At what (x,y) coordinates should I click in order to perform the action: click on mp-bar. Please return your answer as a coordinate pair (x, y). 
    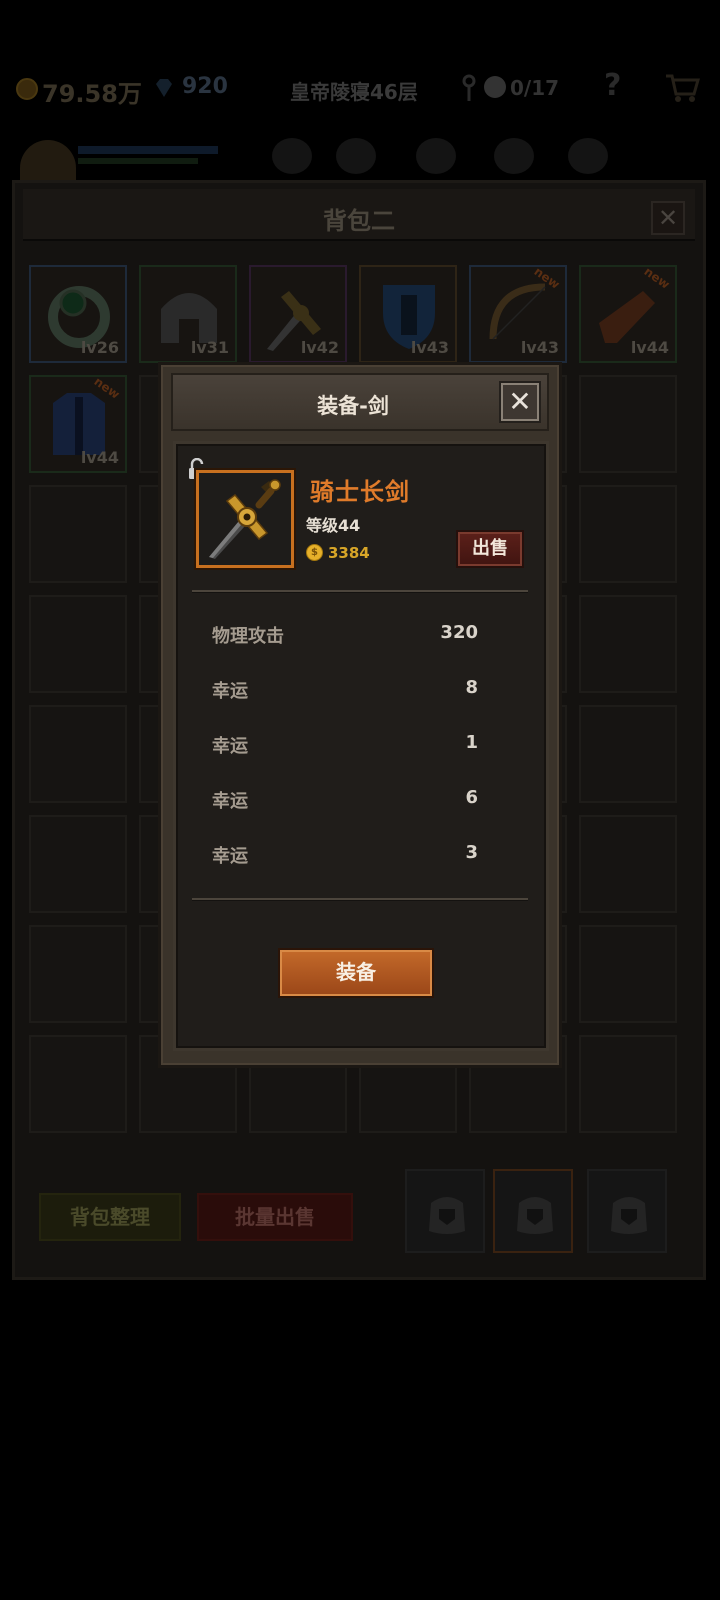
    Looking at the image, I should click on (138, 161).